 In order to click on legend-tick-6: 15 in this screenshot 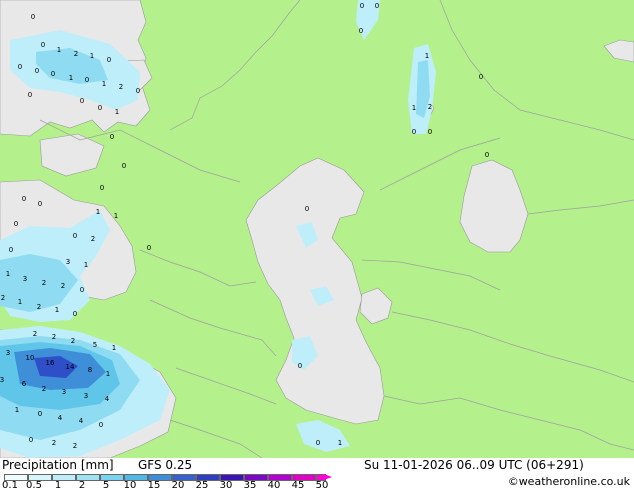, I will do `click(154, 485)`.